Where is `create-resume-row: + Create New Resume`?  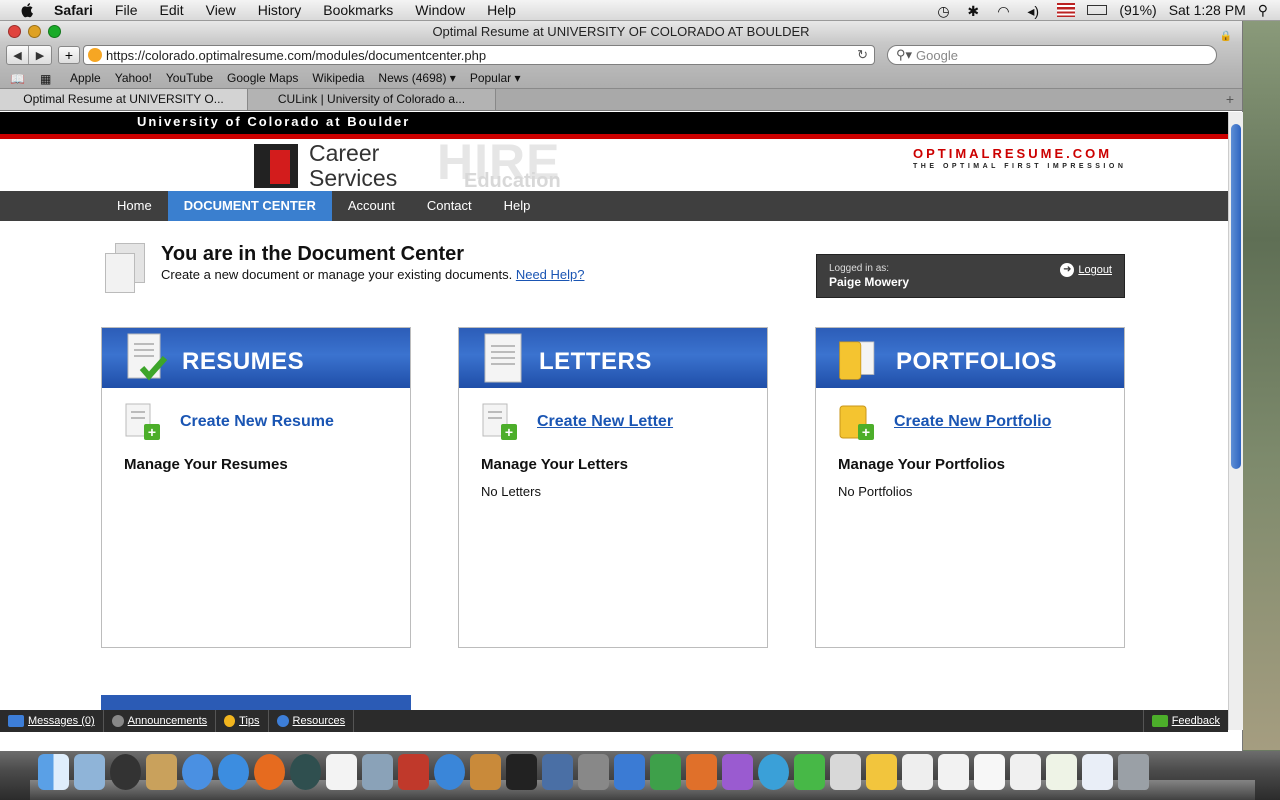 create-resume-row: + Create New Resume is located at coordinates (229, 422).